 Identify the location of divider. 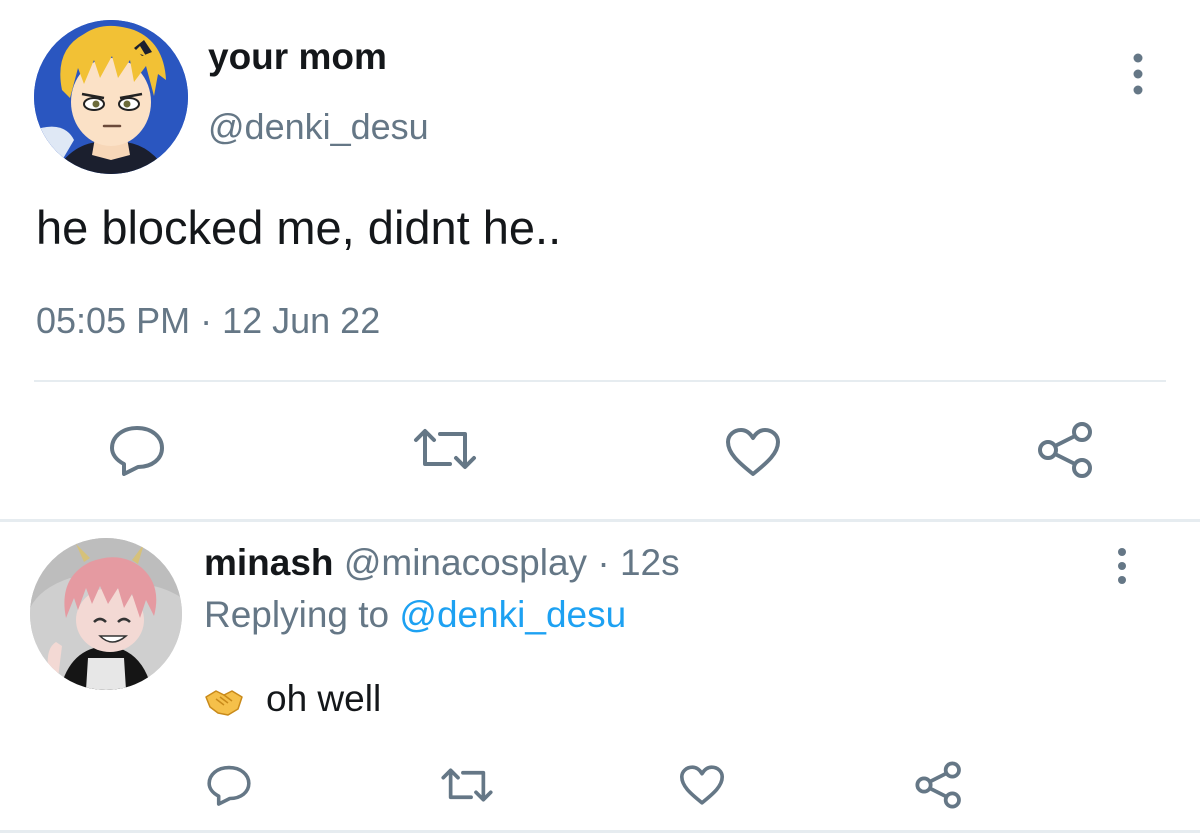
(600, 381).